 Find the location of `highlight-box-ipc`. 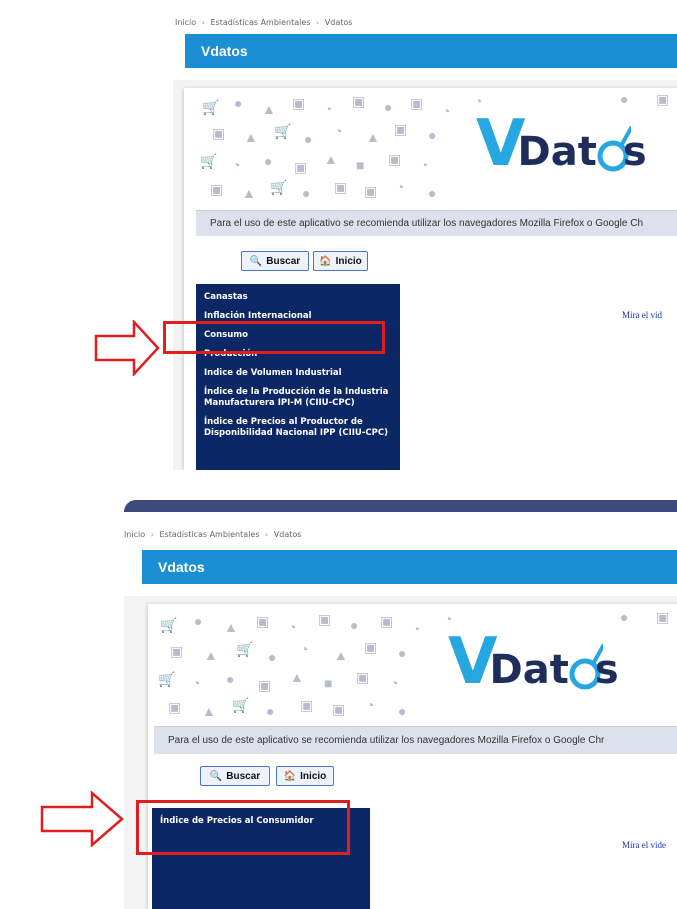

highlight-box-ipc is located at coordinates (243, 827).